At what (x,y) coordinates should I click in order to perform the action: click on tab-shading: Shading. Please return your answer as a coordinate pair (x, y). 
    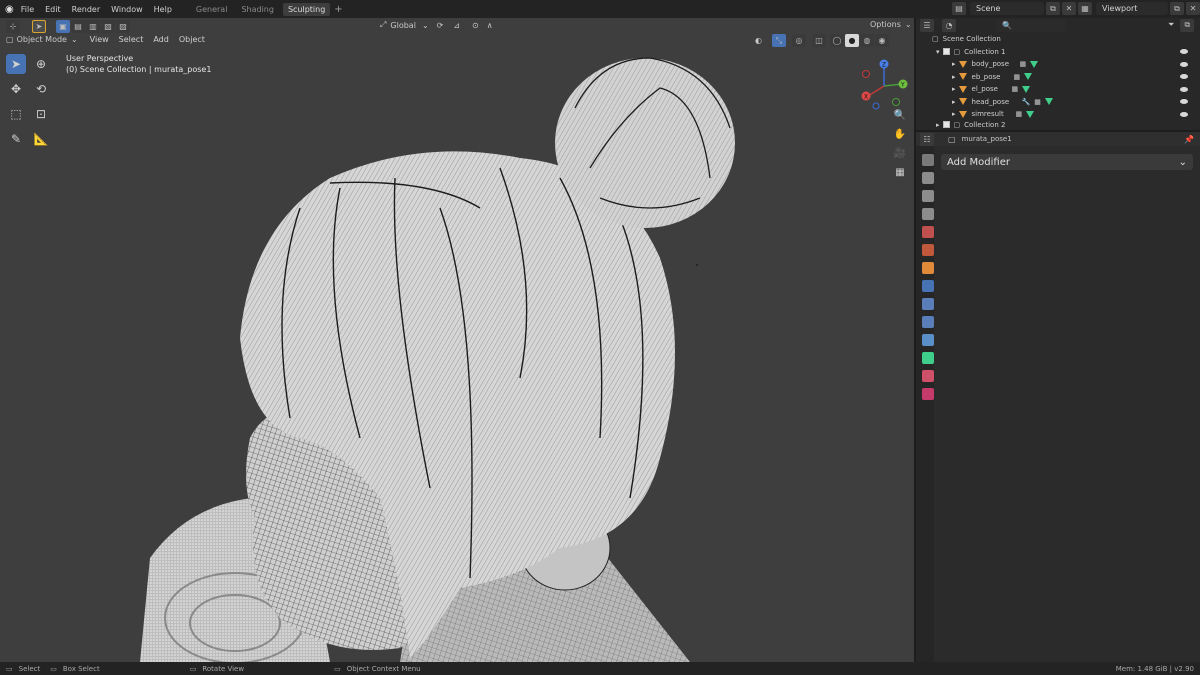
    Looking at the image, I should click on (257, 9).